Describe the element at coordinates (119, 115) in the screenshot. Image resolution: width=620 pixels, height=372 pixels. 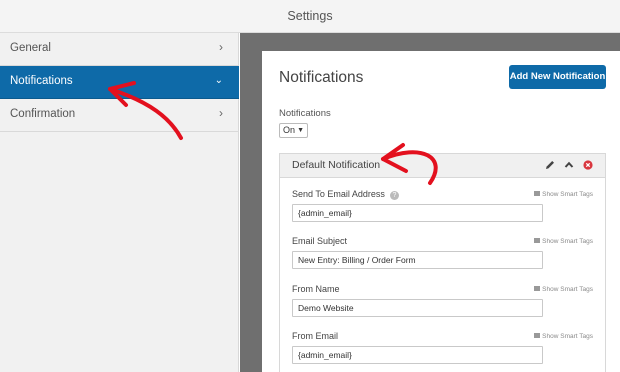
I see `sidebar-item-confirmation: Confirmation ›` at that location.